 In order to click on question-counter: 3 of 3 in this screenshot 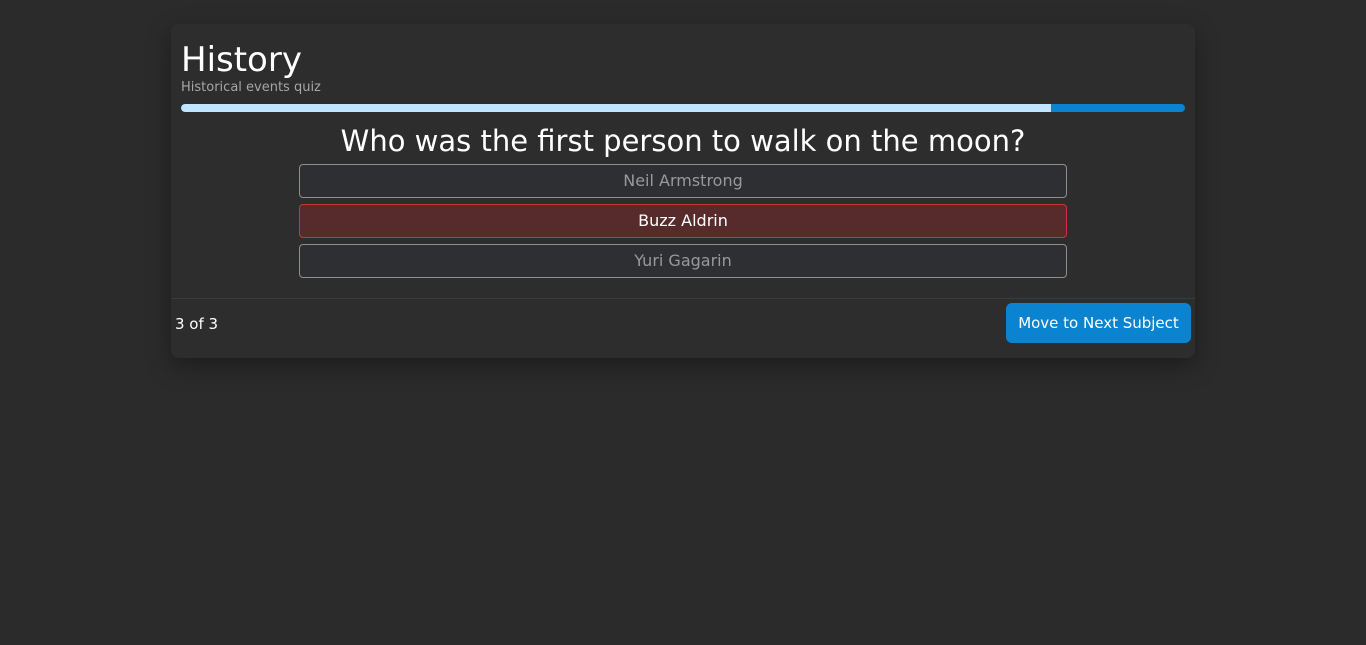, I will do `click(197, 324)`.